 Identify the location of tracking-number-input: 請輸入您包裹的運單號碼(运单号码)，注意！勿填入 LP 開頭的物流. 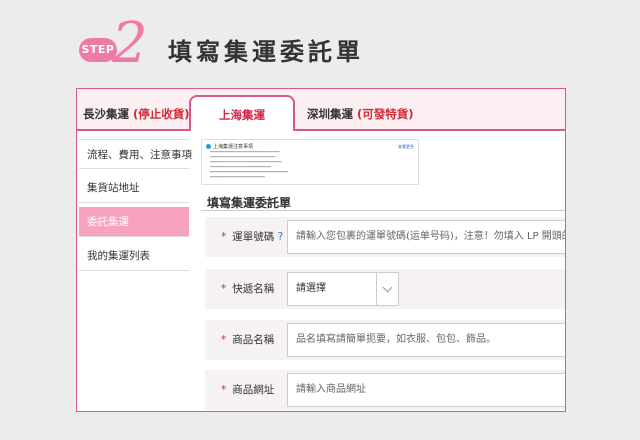
(426, 237).